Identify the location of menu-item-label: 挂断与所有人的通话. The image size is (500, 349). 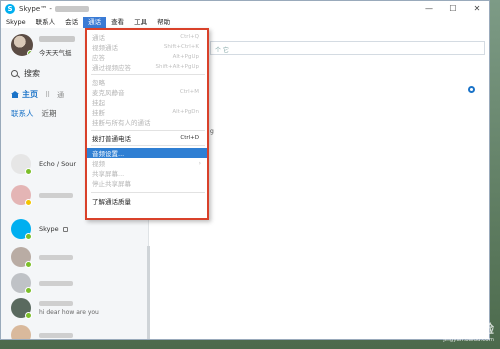
(121, 123).